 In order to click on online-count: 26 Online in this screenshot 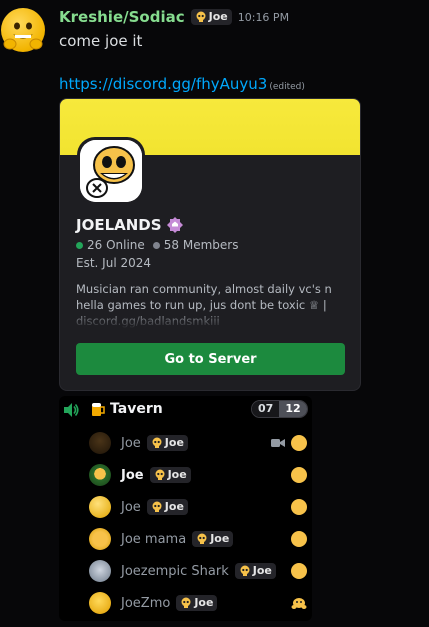, I will do `click(116, 245)`.